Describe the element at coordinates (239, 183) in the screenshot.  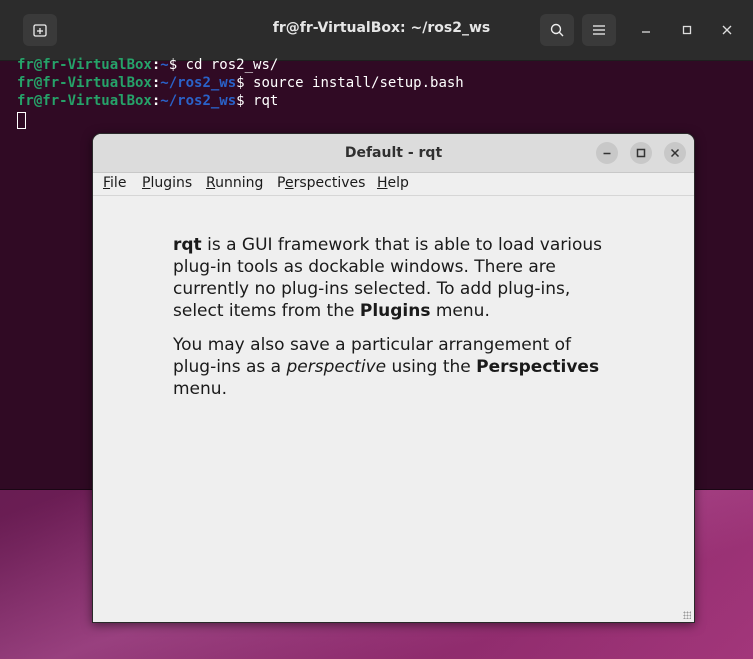
I see `menu-label: unning` at that location.